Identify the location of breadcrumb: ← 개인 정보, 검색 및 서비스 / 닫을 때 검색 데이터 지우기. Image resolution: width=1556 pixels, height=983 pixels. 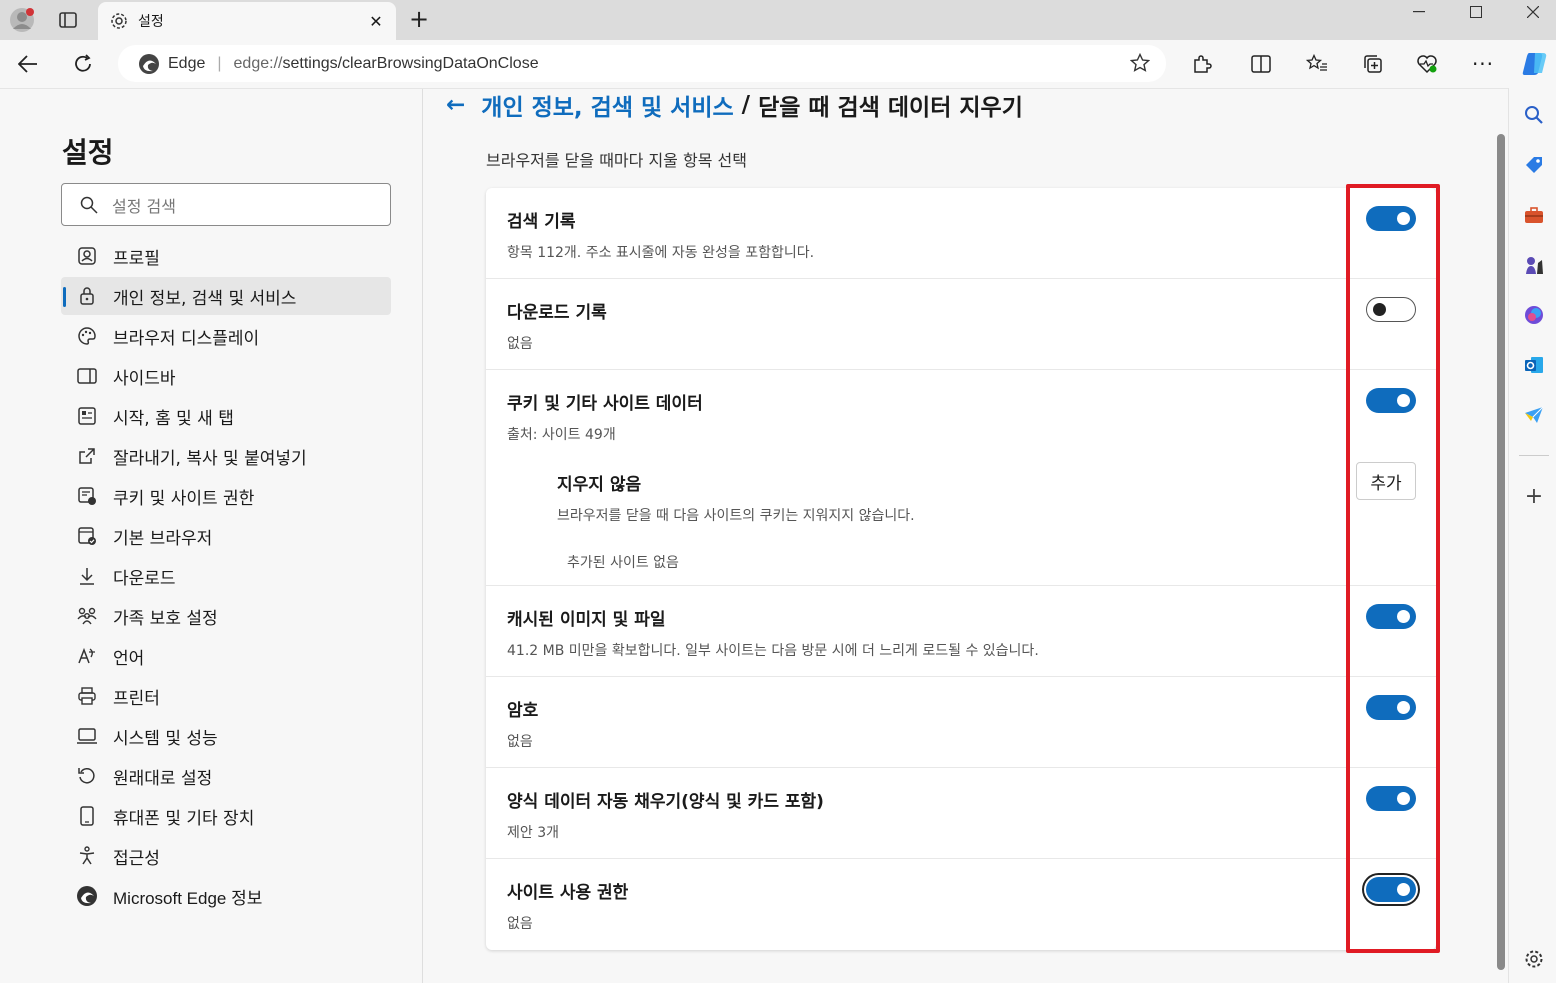
(734, 105).